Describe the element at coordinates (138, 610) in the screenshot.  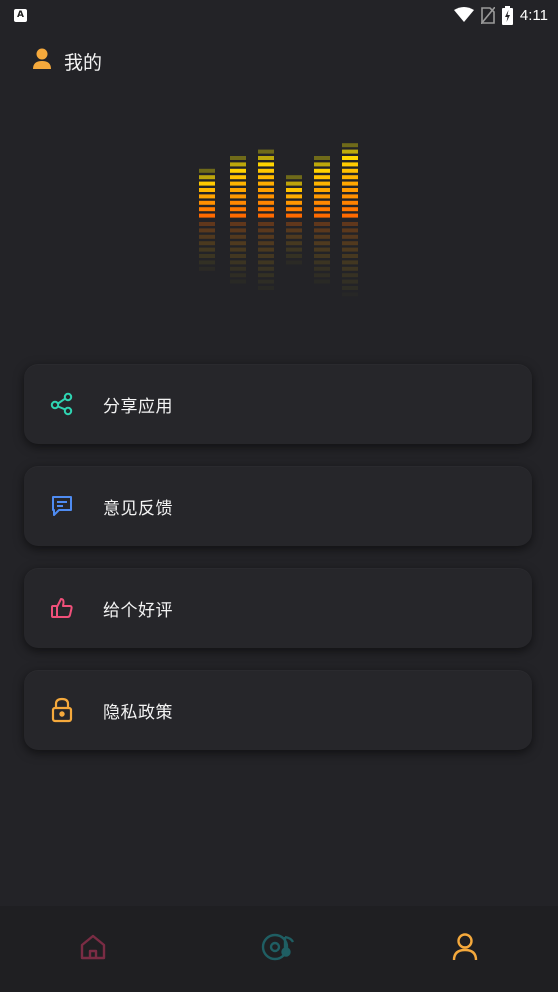
I see `menu-item-label: 给个好评` at that location.